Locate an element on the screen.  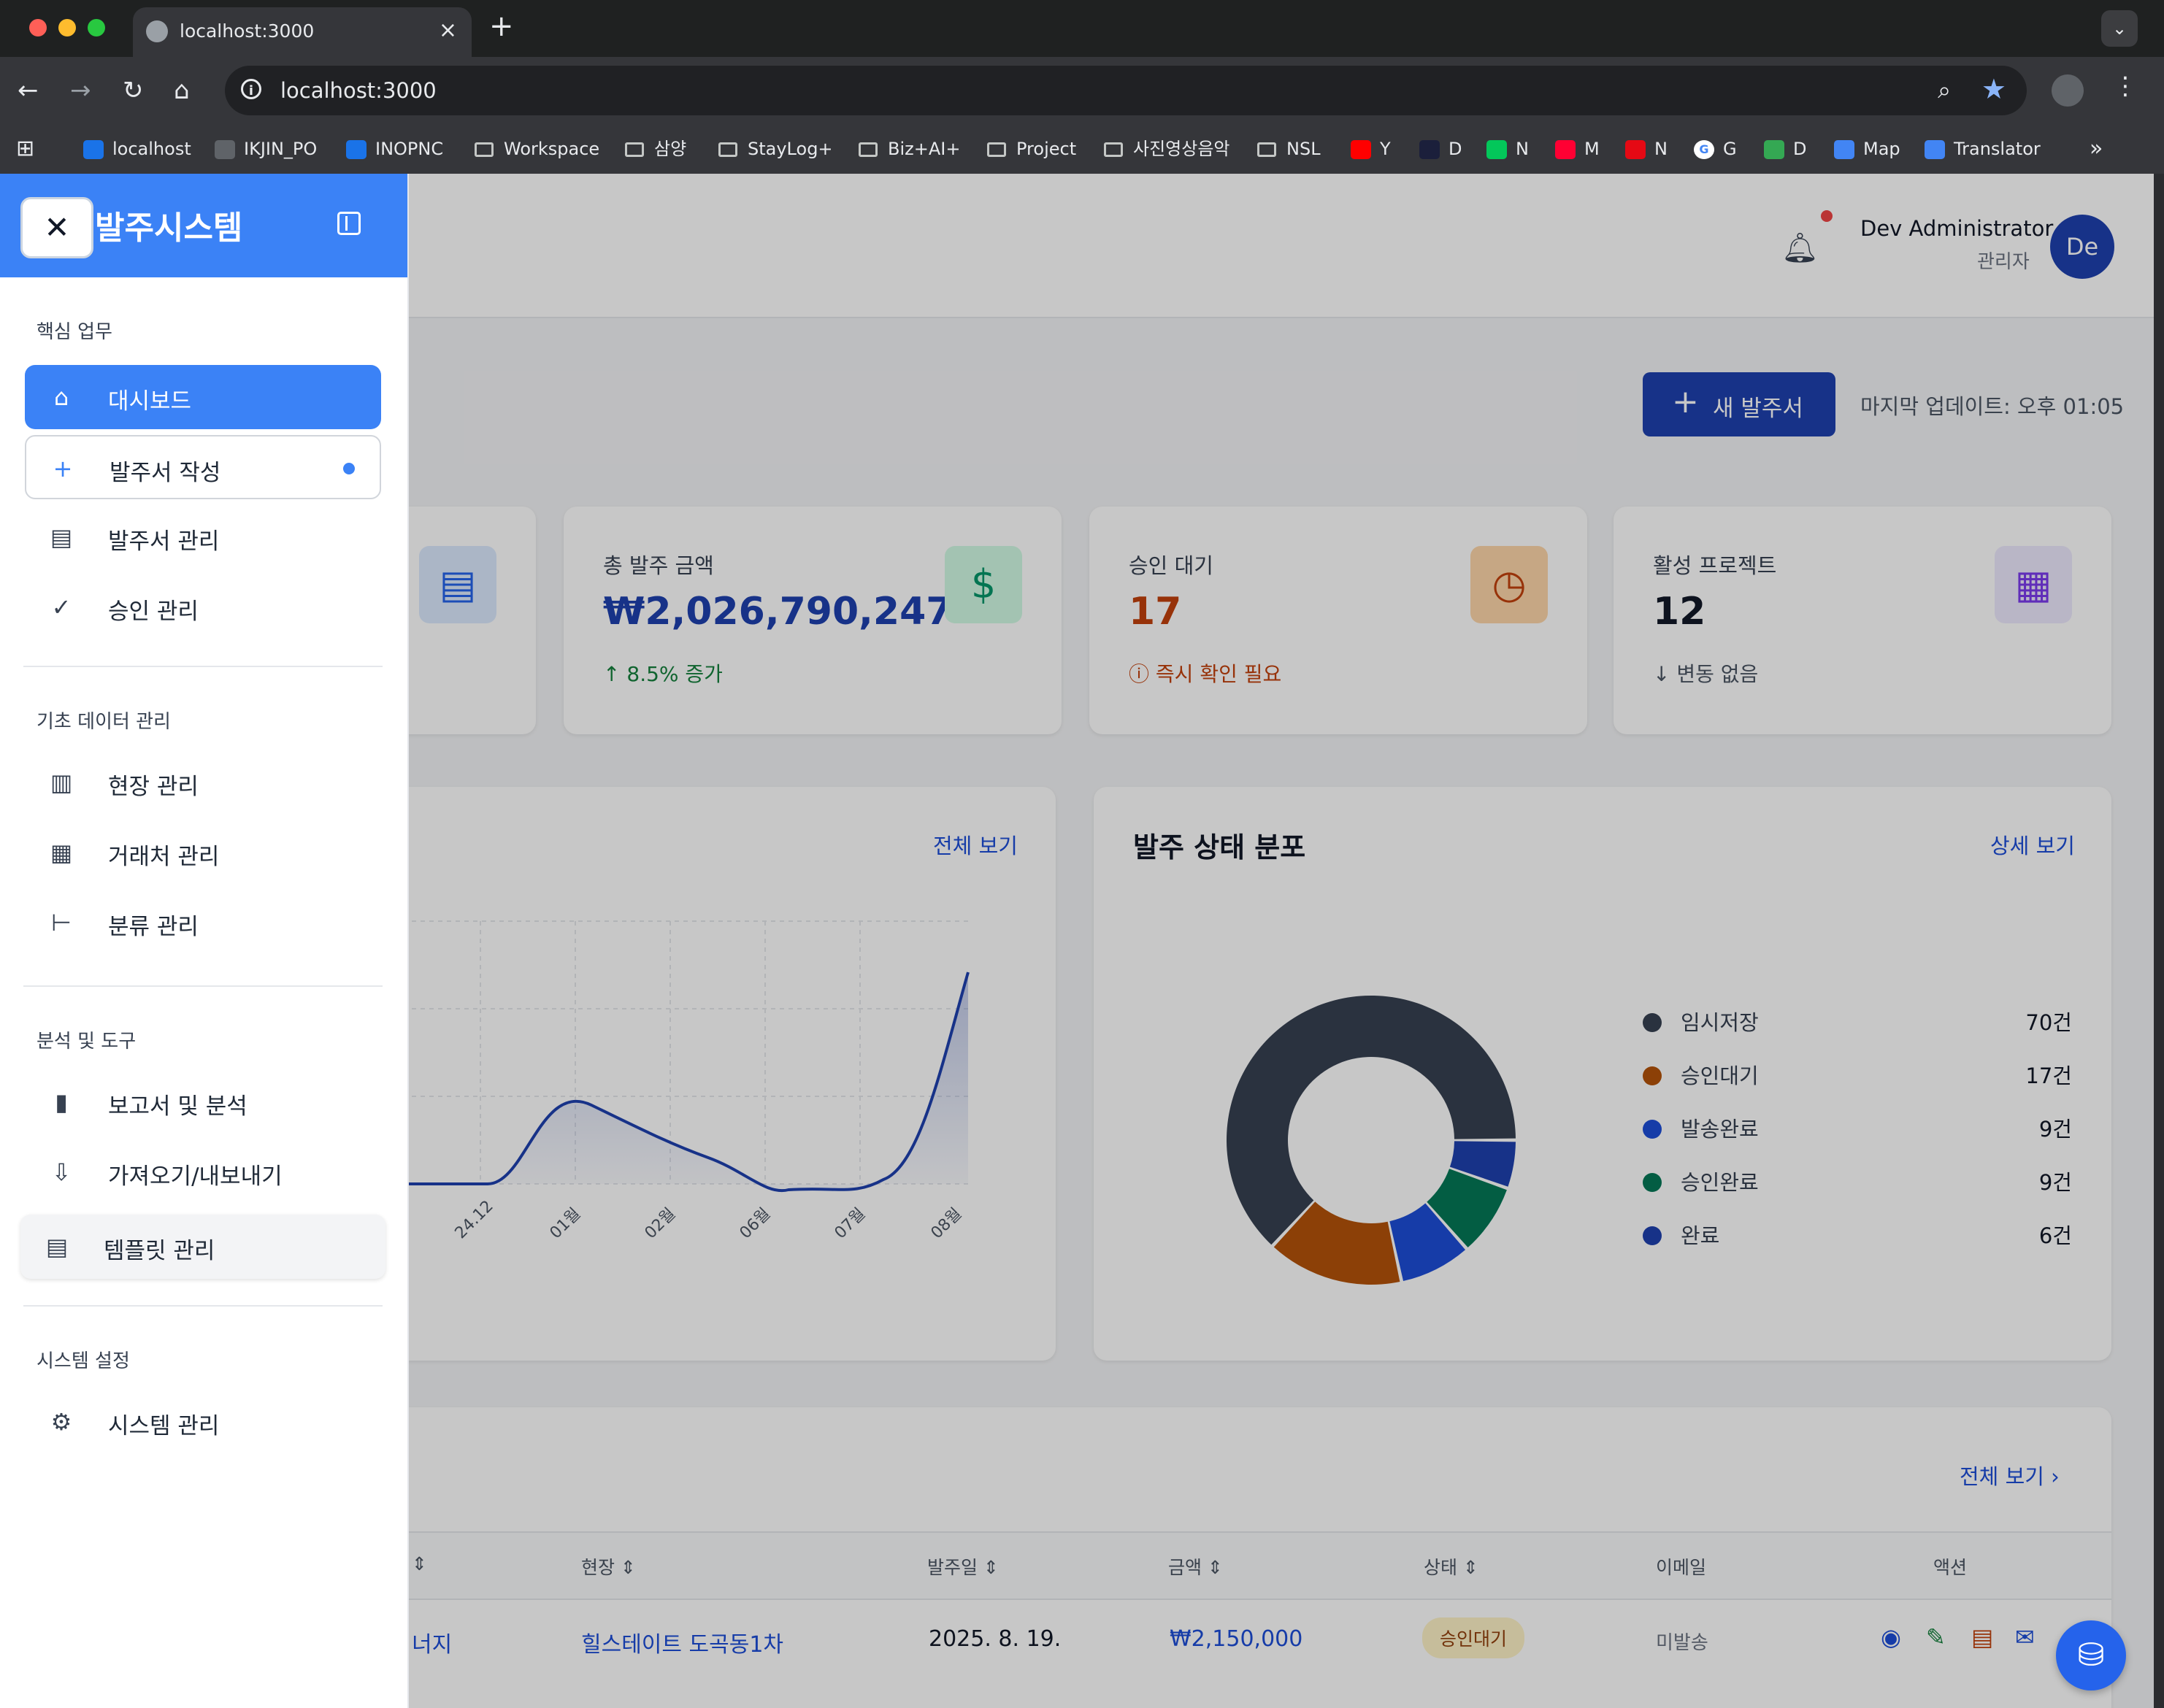
bookmark-item: StayLog+ is located at coordinates (775, 149).